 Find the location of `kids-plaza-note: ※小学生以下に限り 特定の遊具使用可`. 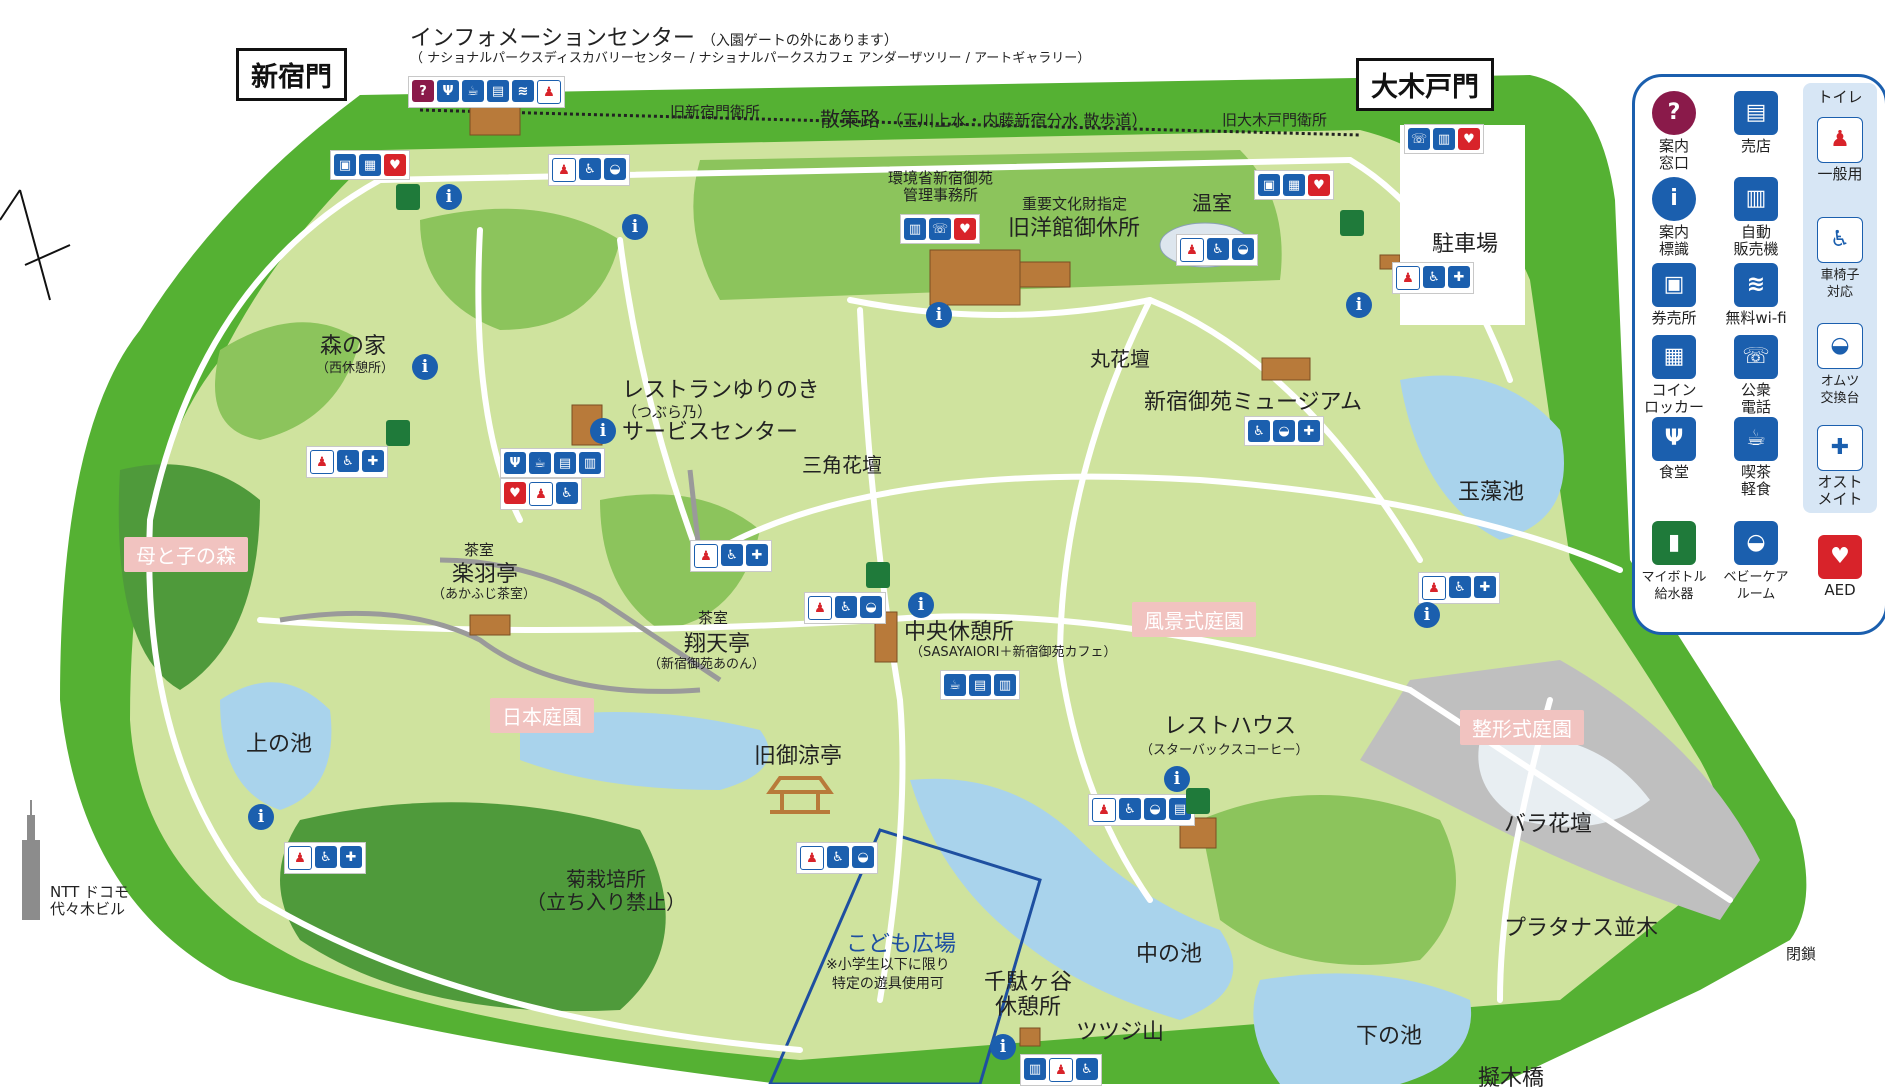

kids-plaza-note: ※小学生以下に限り 特定の遊具使用可 is located at coordinates (888, 974).